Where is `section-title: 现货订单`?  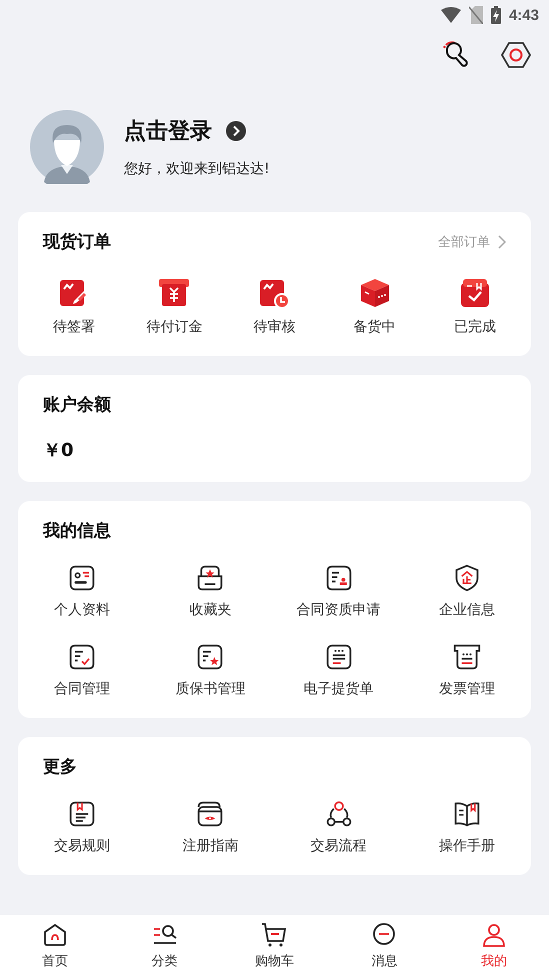 section-title: 现货订单 is located at coordinates (77, 242).